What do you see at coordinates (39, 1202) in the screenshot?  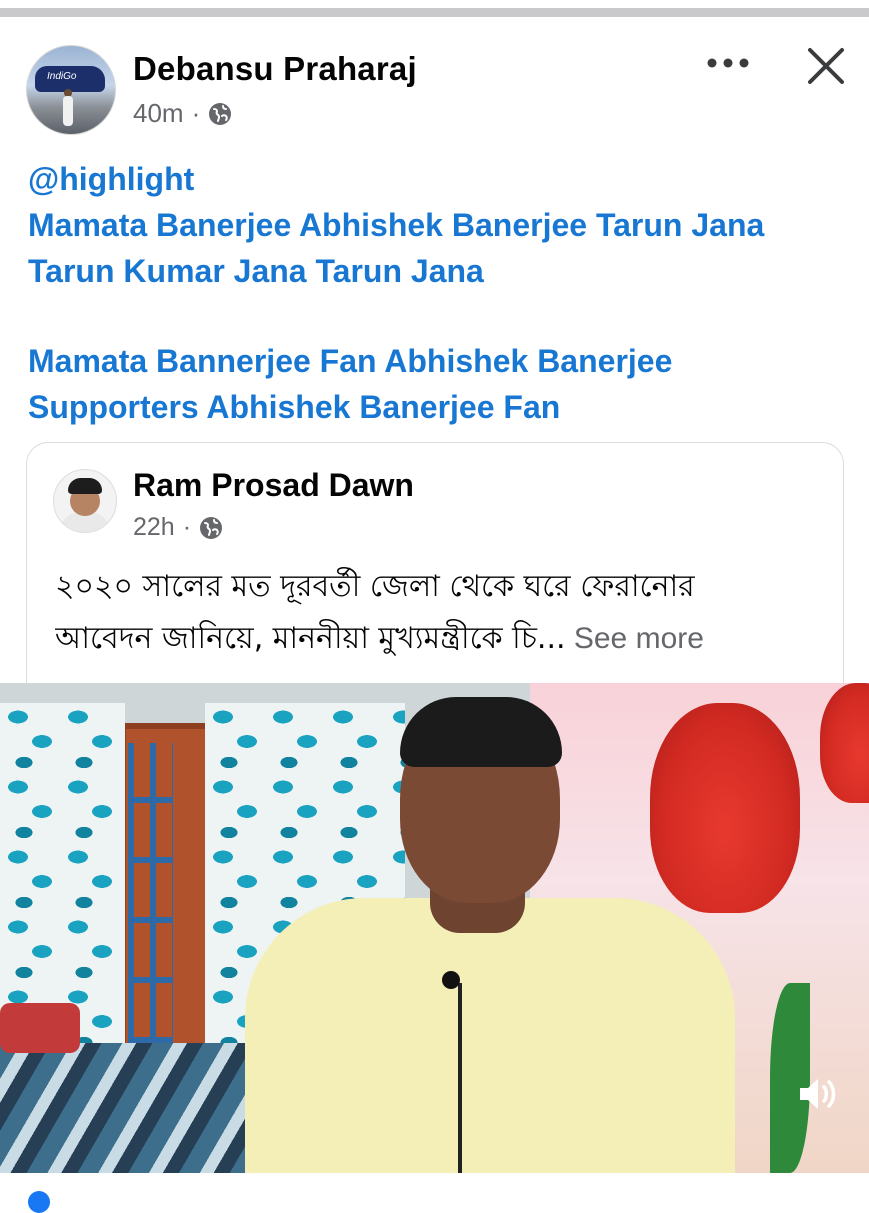 I see `like-icon` at bounding box center [39, 1202].